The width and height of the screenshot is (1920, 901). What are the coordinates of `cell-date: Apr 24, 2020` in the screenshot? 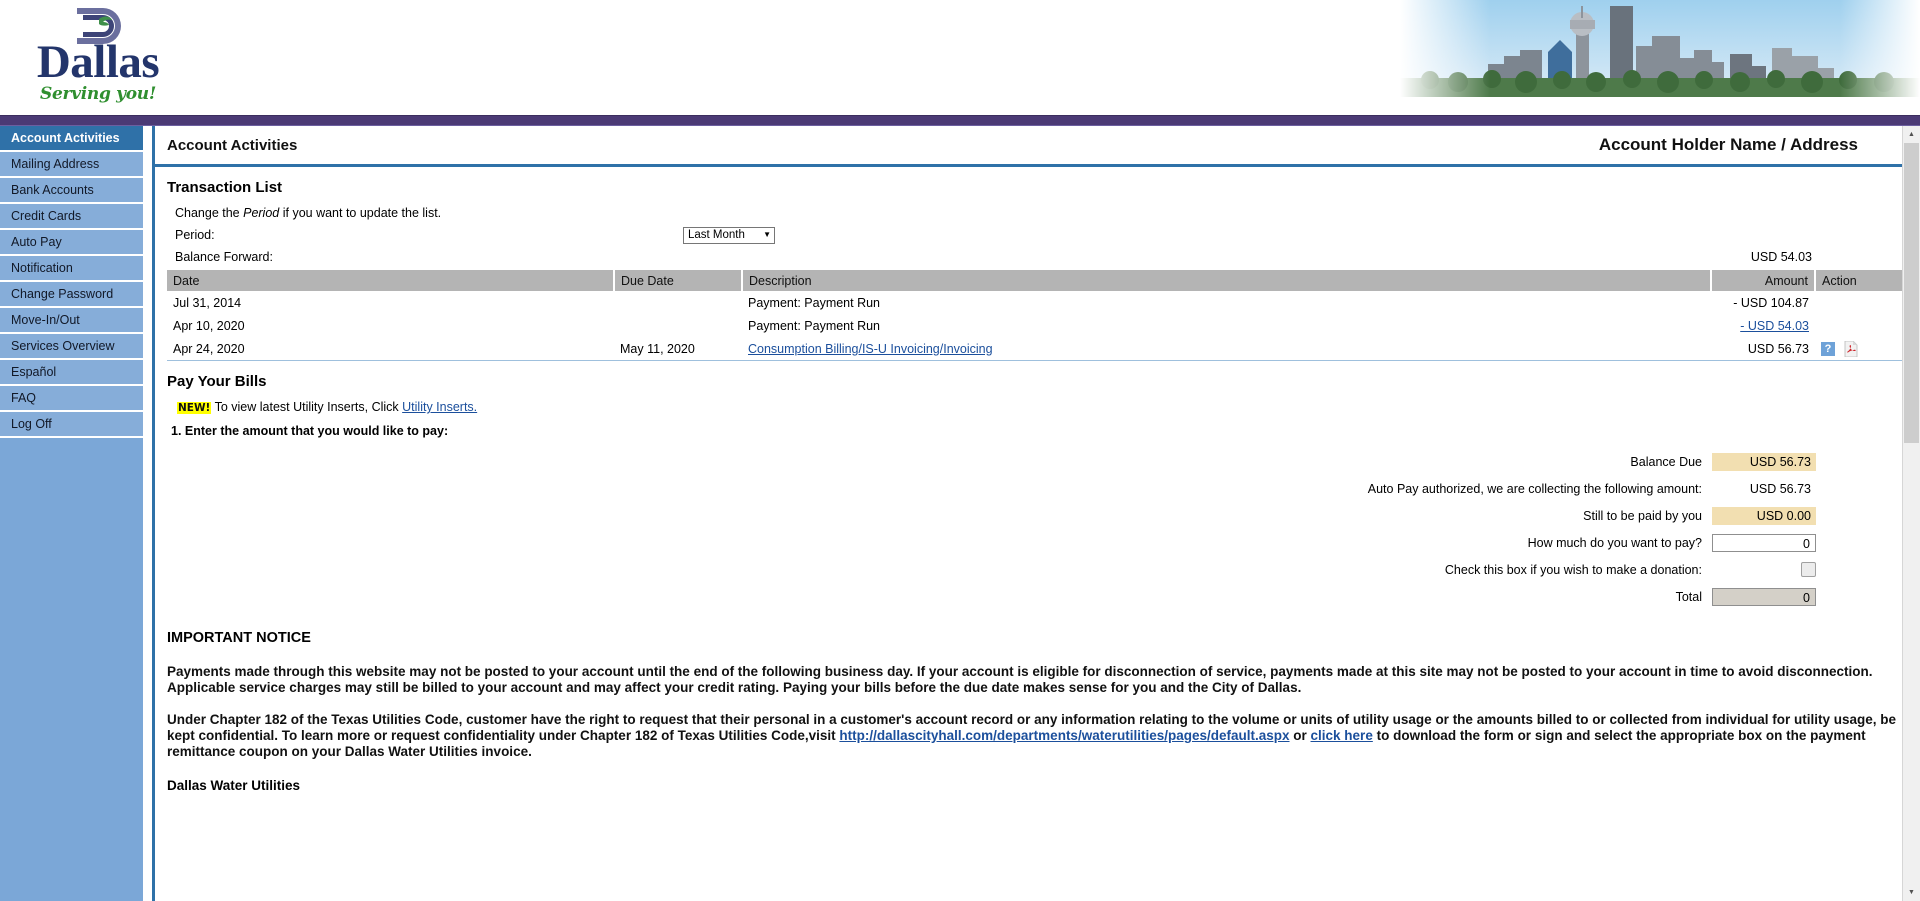 It's located at (209, 348).